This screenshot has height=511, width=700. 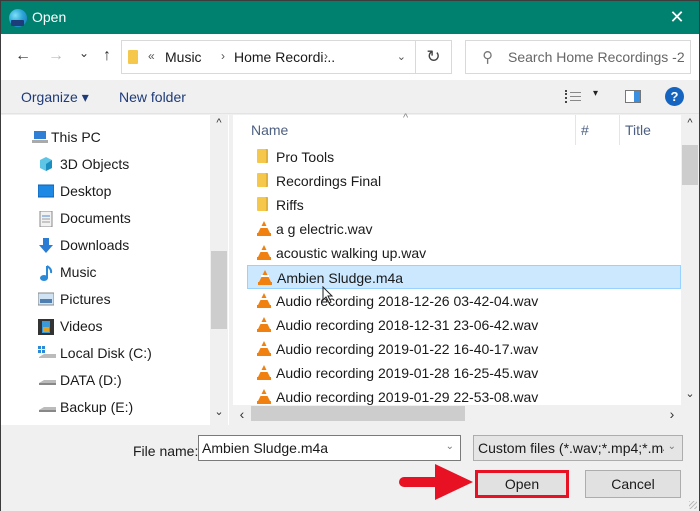 I want to click on file-row: Audio recording 2019-01-22 16-40-17.wav, so click(x=464, y=349).